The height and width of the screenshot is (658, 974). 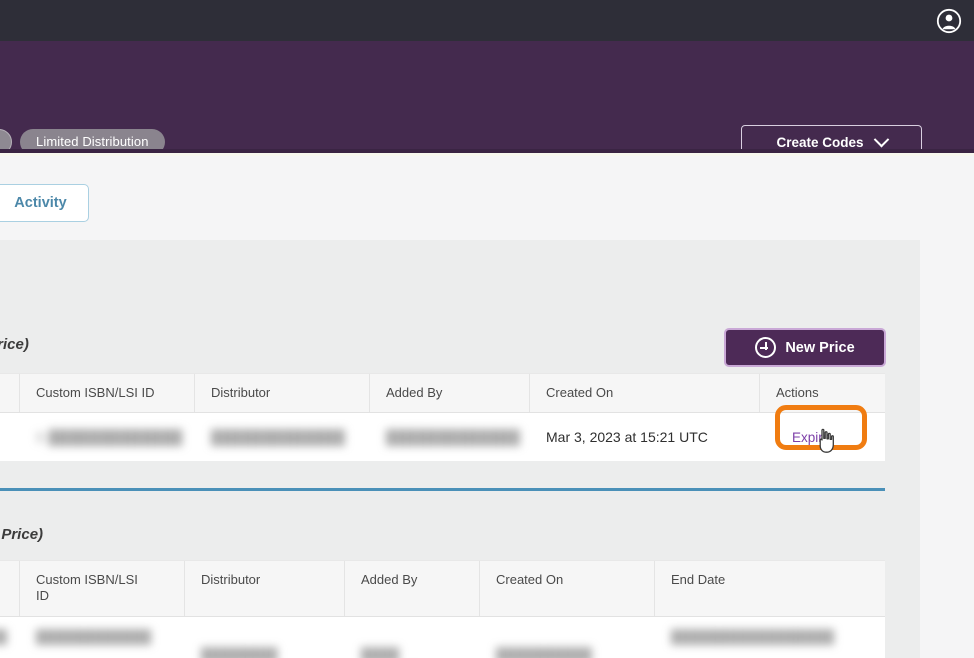 What do you see at coordinates (544, 652) in the screenshot?
I see `cell-created-on-2: ██████████ ██████` at bounding box center [544, 652].